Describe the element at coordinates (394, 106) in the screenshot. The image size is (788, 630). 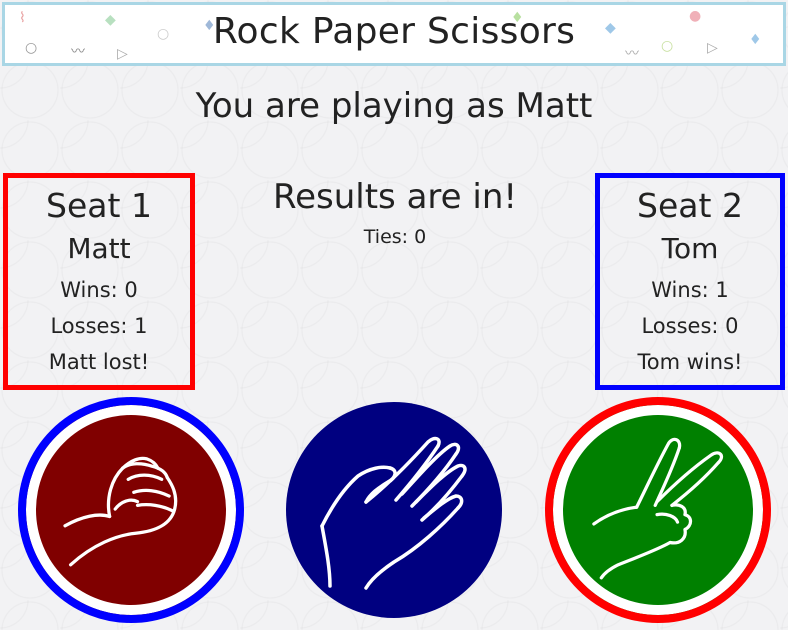
I see `player-identity-heading: You are playing as Matt` at that location.